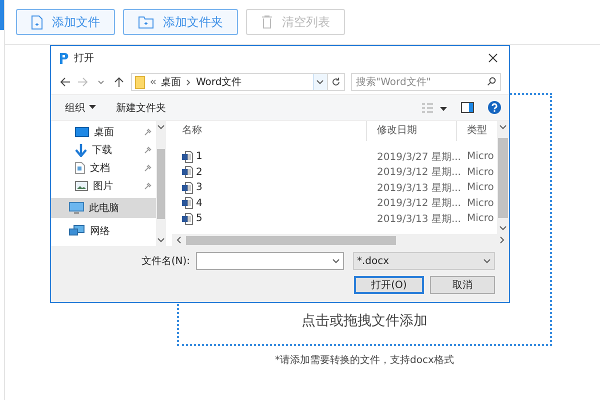 The width and height of the screenshot is (600, 400). I want to click on navigation-item: 图片, so click(103, 186).